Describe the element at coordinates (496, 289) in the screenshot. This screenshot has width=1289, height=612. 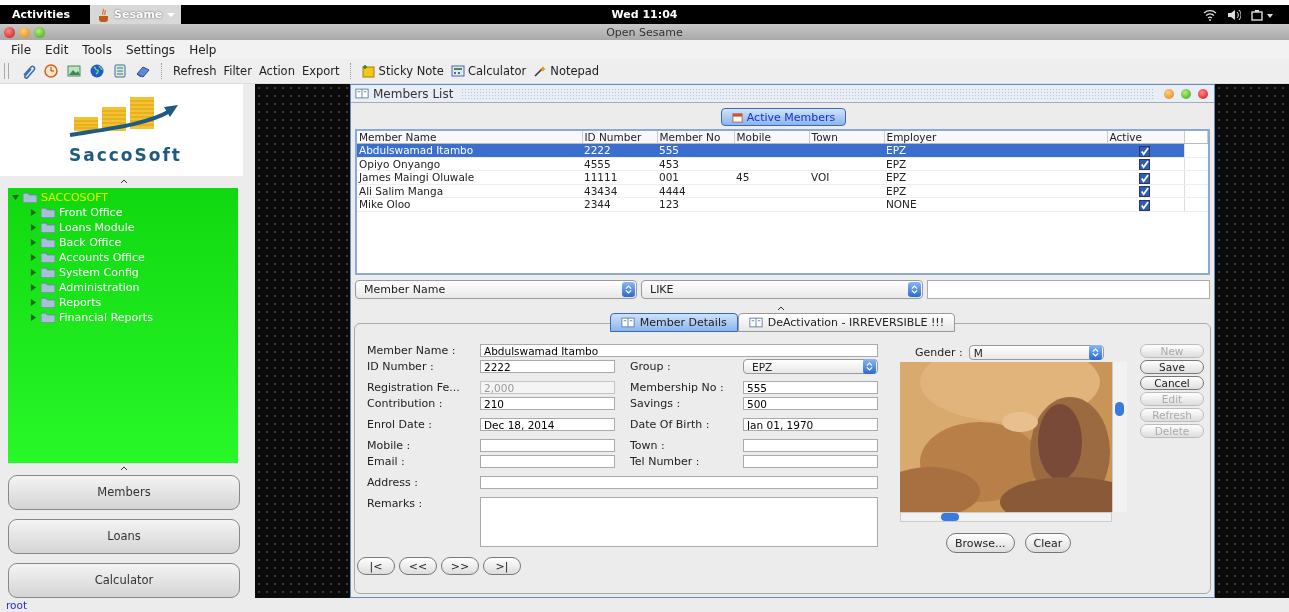
I see `field-dropdown: Member Name` at that location.